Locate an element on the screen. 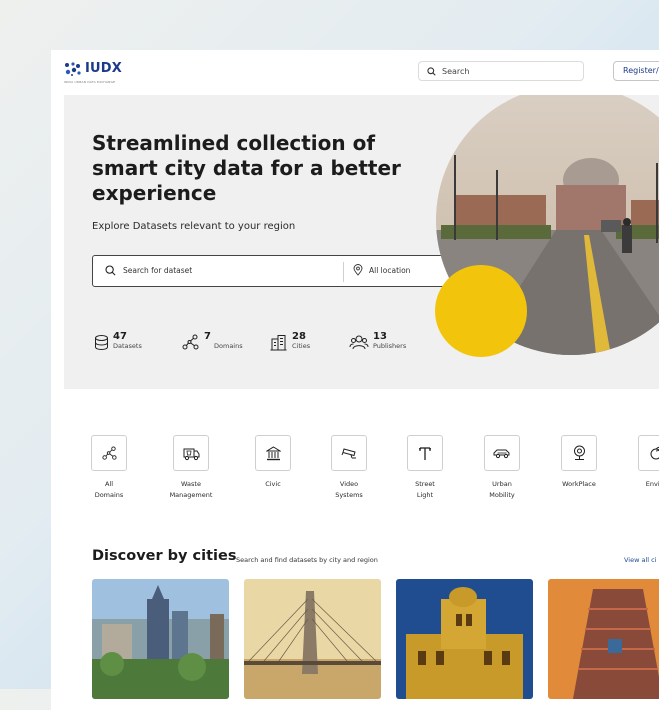  domain-environment: Enviro is located at coordinates (640, 462).